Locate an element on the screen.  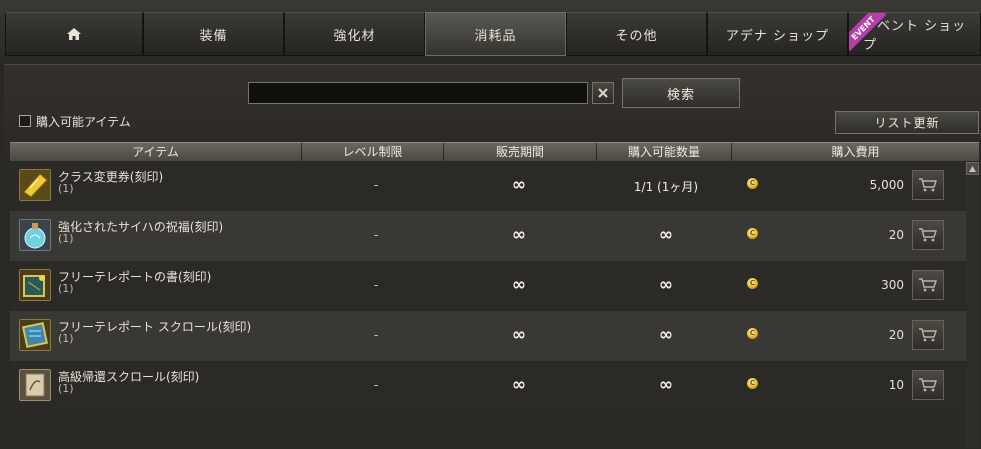
item-name: 強化されたサイハの祝福(刻印) is located at coordinates (141, 227).